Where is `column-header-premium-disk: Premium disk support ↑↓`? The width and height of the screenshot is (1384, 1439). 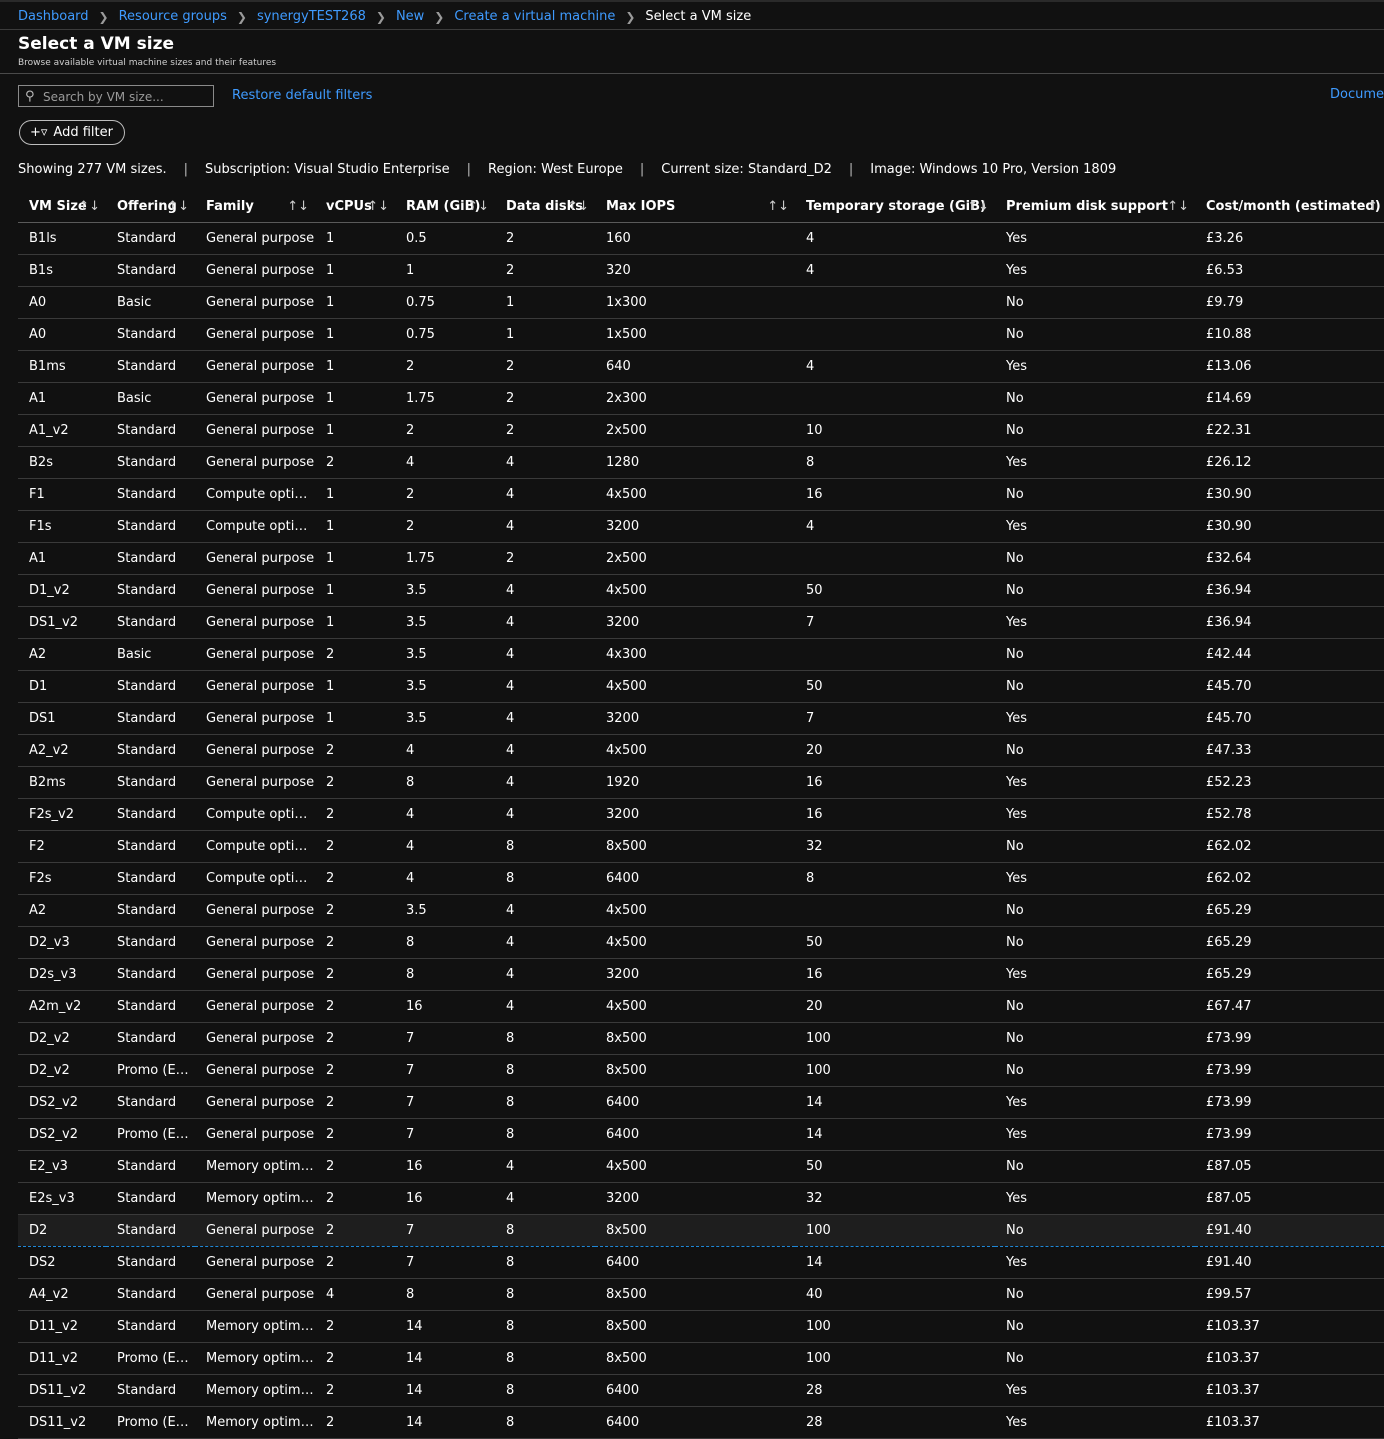
column-header-premium-disk: Premium disk support ↑↓ is located at coordinates (1095, 206).